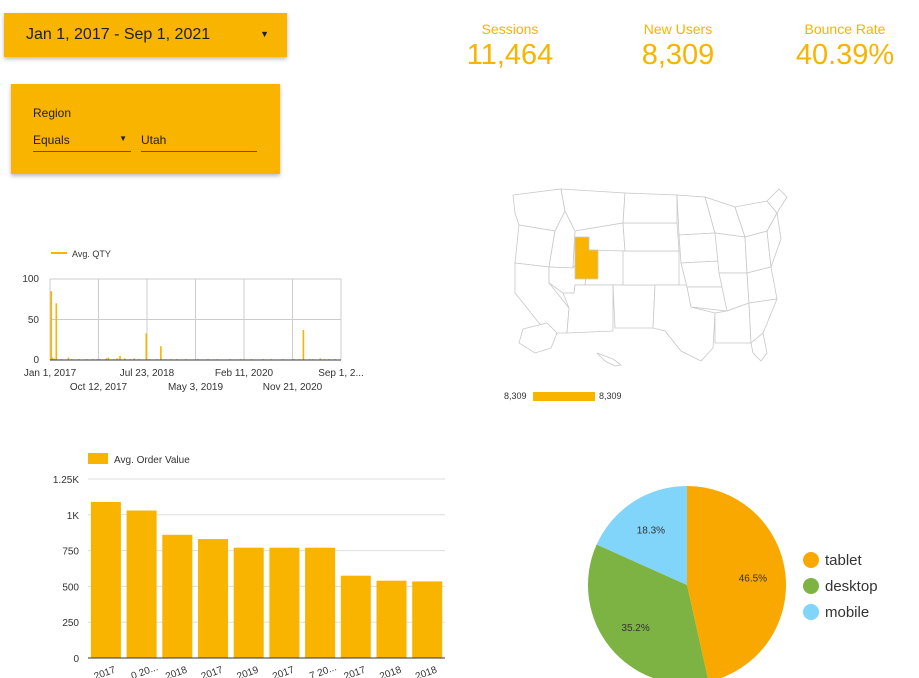  I want to click on qty-x-label: Oct 12, 2017, so click(99, 387).